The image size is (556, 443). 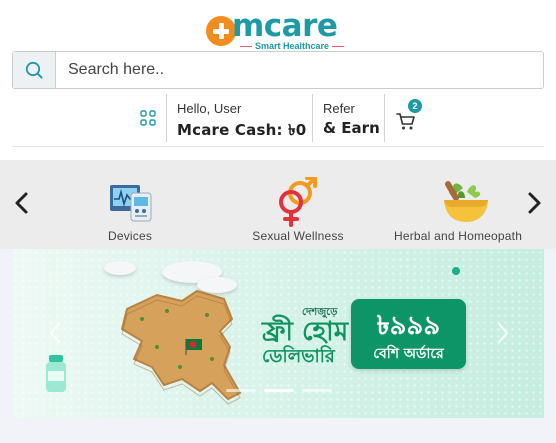 What do you see at coordinates (339, 108) in the screenshot?
I see `refer-label: Refer` at bounding box center [339, 108].